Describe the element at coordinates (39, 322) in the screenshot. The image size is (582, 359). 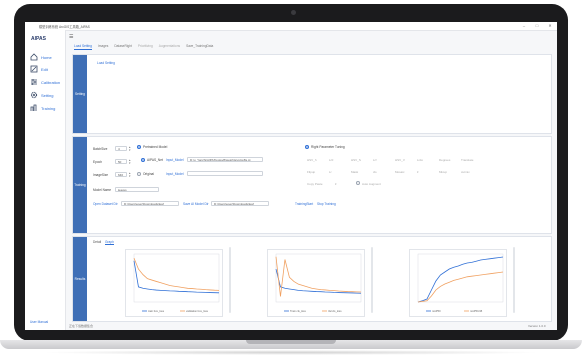
I see `user-manual-link: User Manual` at that location.